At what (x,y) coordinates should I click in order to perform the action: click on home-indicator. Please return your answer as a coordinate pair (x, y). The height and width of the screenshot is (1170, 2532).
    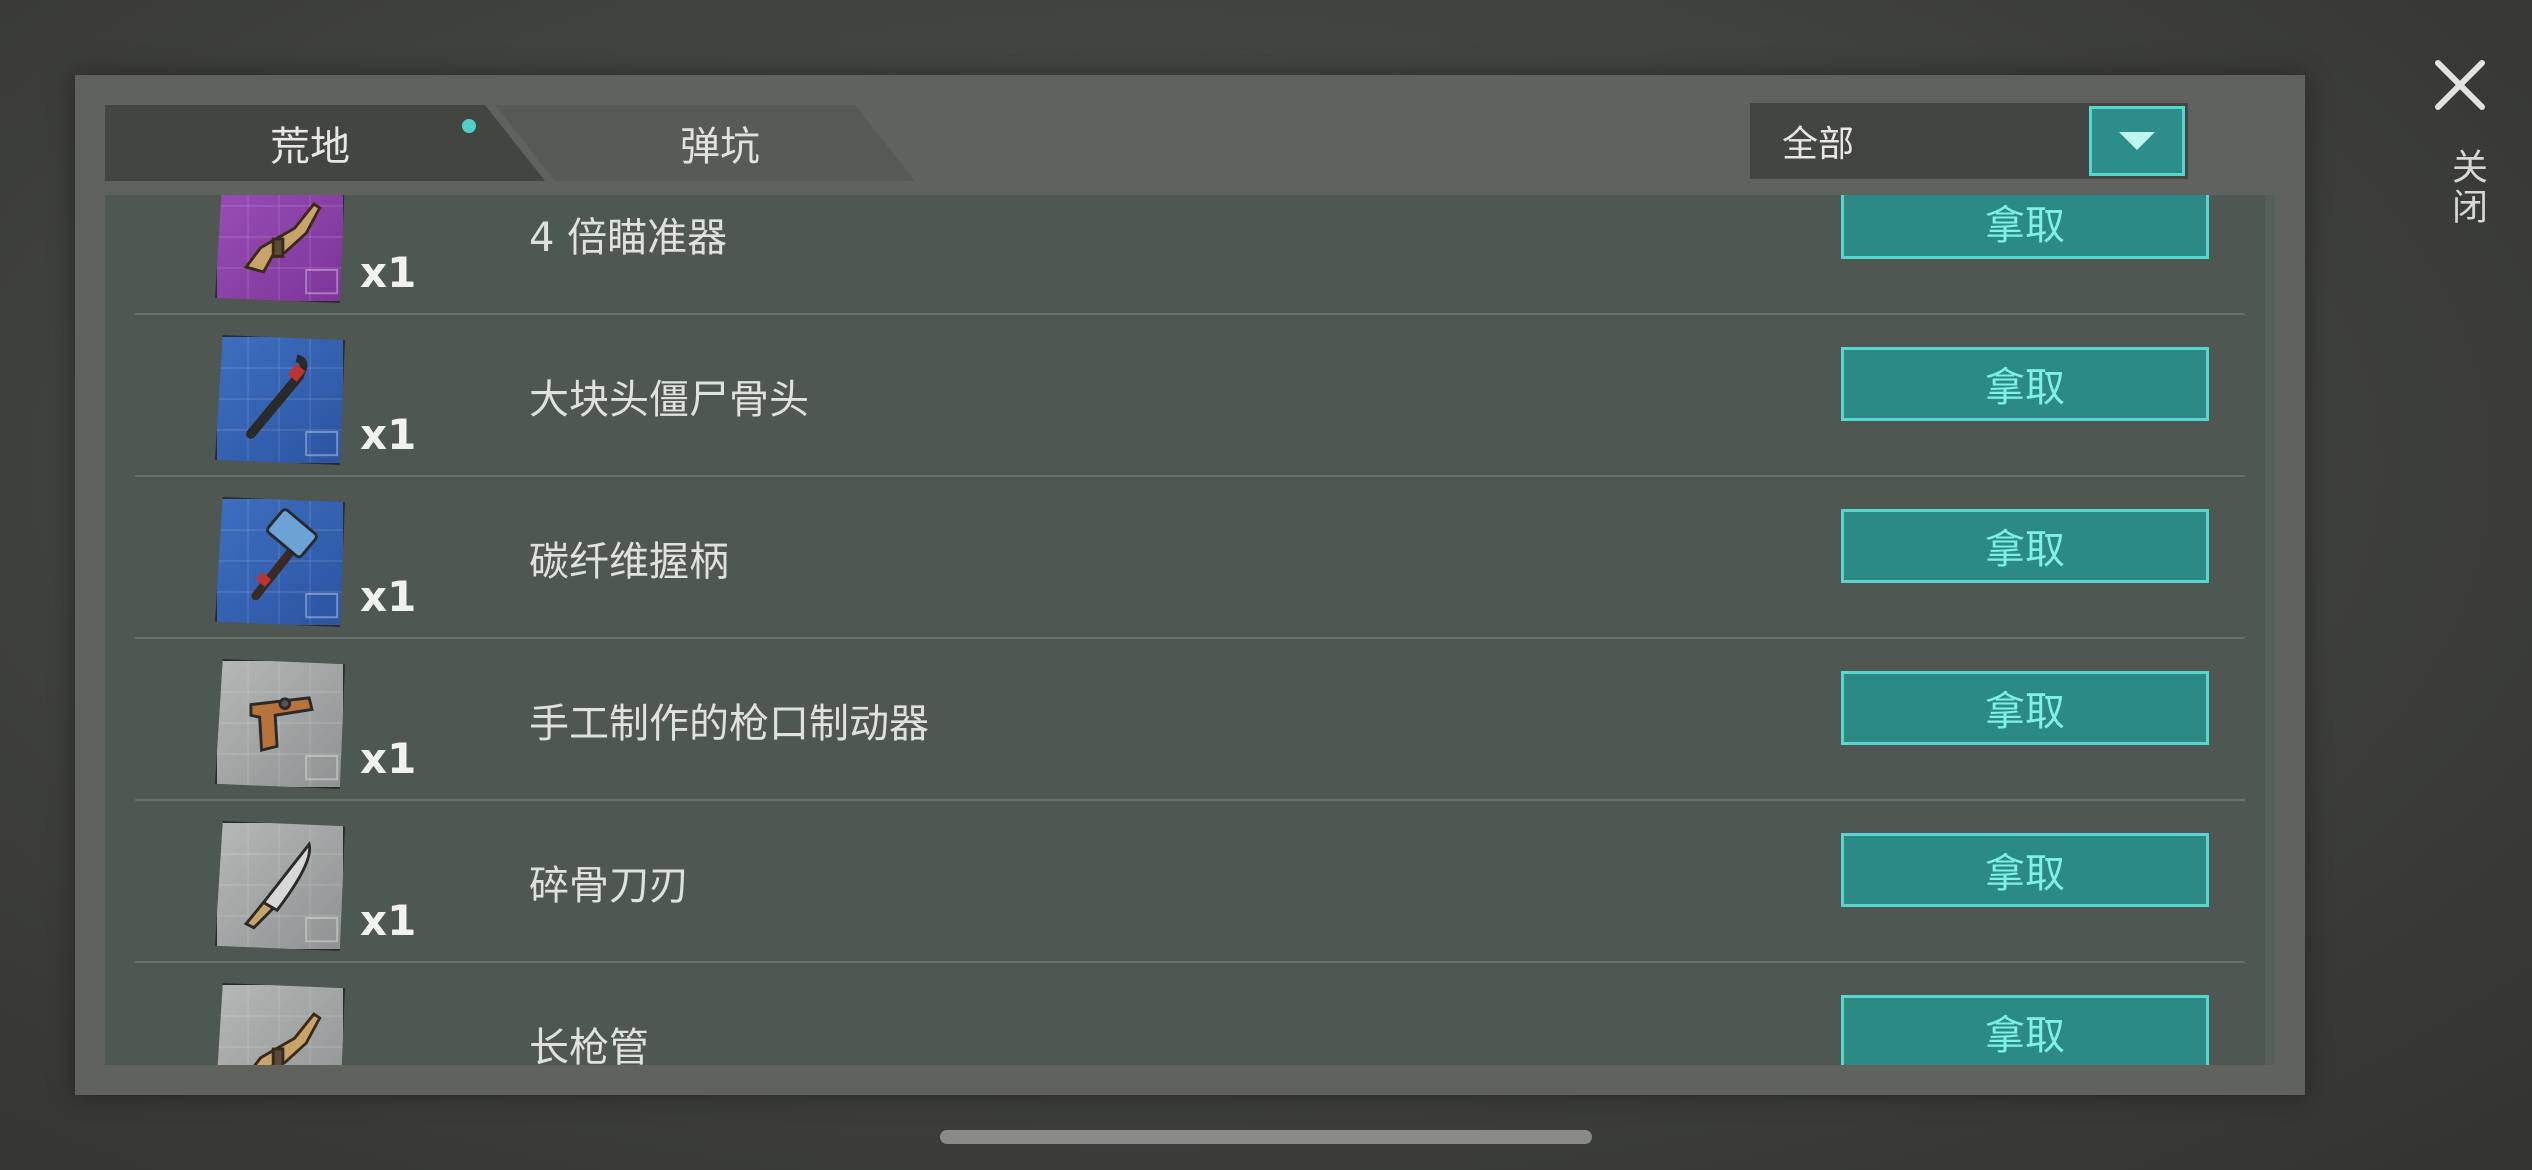
    Looking at the image, I should click on (1266, 1137).